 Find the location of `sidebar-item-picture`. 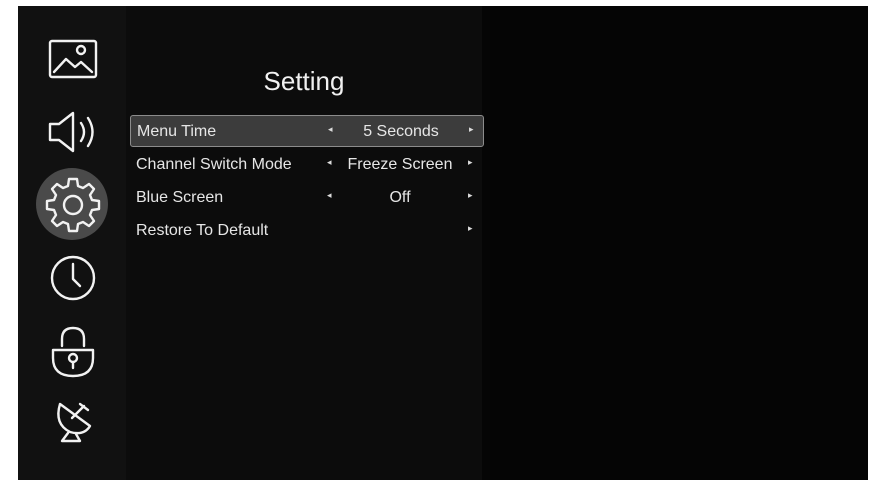

sidebar-item-picture is located at coordinates (73, 60).